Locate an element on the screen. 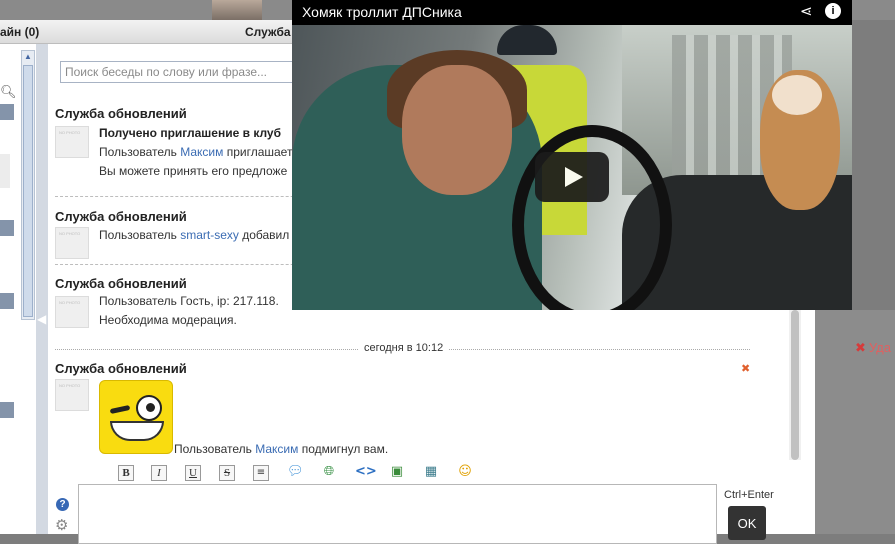 Image resolution: width=895 pixels, height=544 pixels. smiley-icon: ☺ is located at coordinates (465, 473).